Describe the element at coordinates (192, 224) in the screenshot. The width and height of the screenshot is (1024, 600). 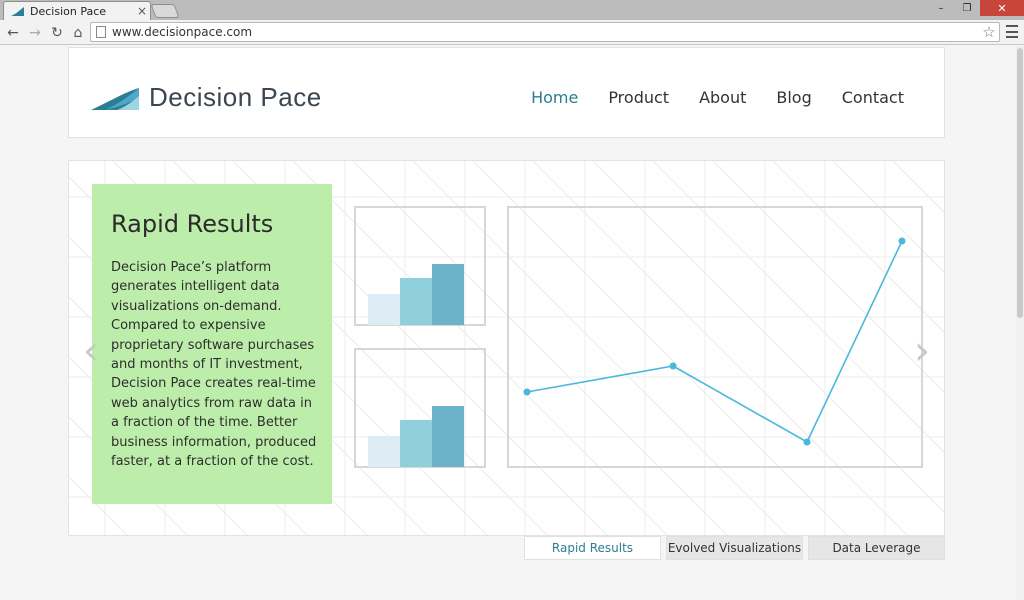
I see `slide-title: Rapid Results` at that location.